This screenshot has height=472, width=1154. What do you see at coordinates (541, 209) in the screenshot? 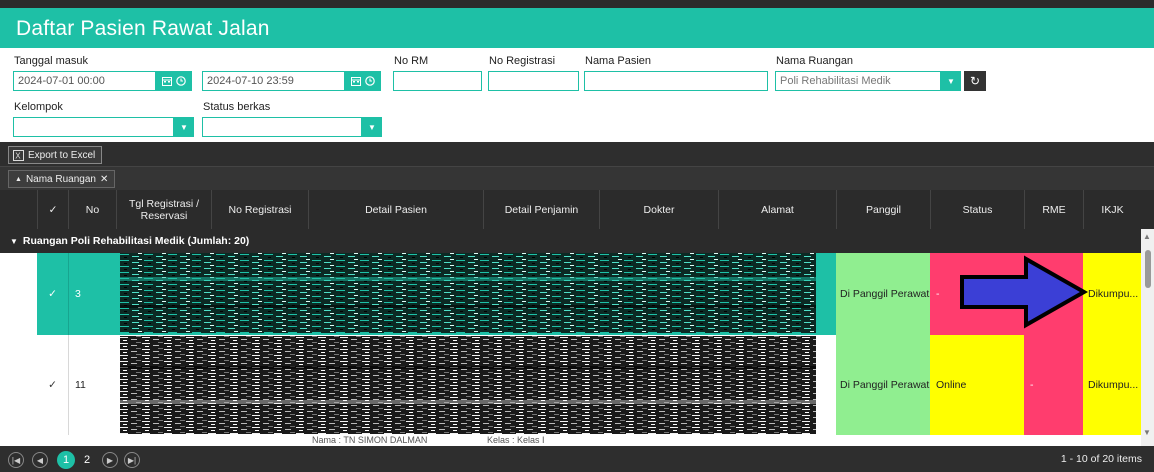
I see `col-detail-penjamin: Detail Penjamin` at bounding box center [541, 209].